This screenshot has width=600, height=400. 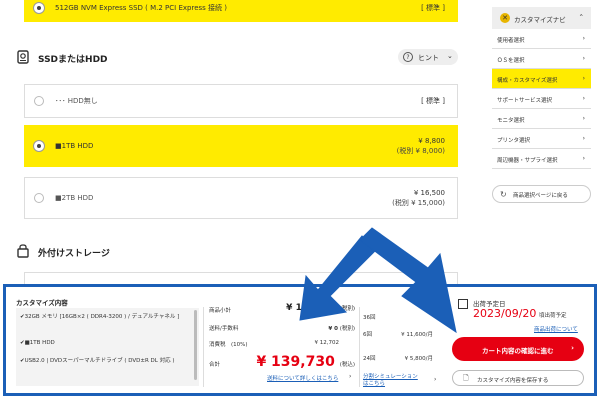 I want to click on document-icon: 🗋, so click(x=466, y=378).